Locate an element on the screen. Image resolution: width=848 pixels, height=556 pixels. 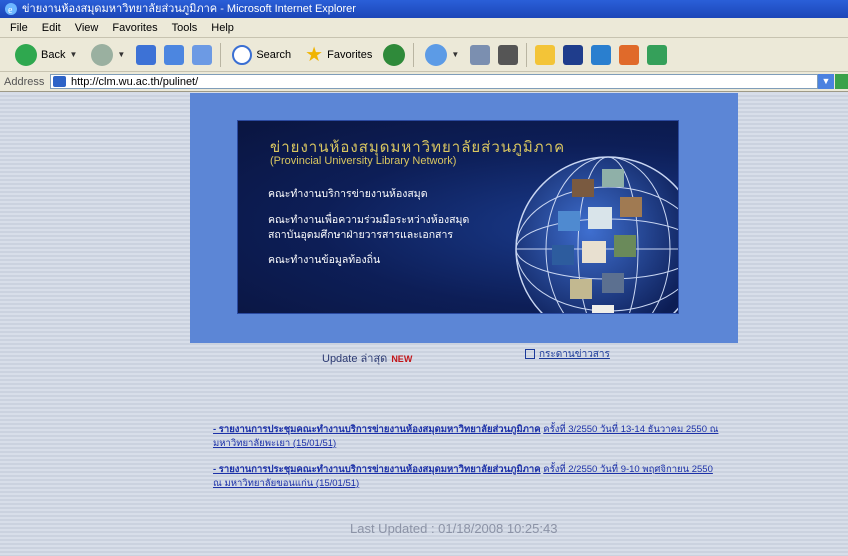
search-label: Search is located at coordinates (274, 54).